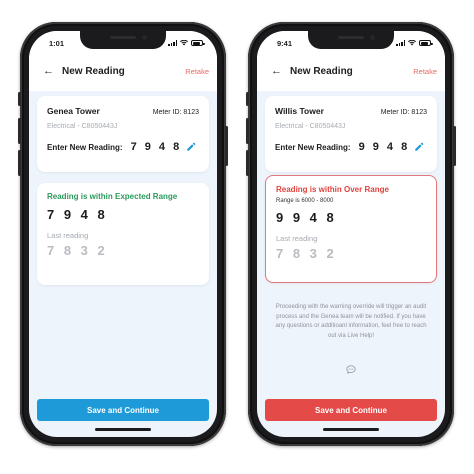 Image resolution: width=474 pixels, height=474 pixels. I want to click on building-name: Genea Tower, so click(73, 111).